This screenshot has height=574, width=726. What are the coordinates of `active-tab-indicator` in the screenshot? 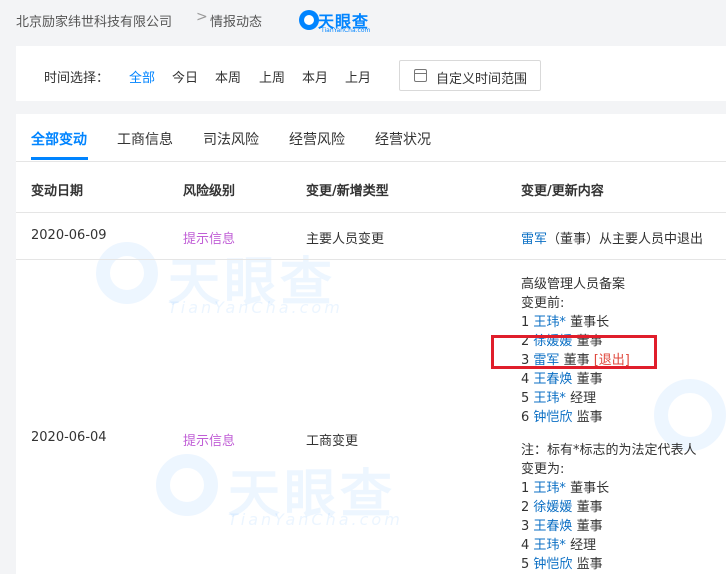 It's located at (59, 158).